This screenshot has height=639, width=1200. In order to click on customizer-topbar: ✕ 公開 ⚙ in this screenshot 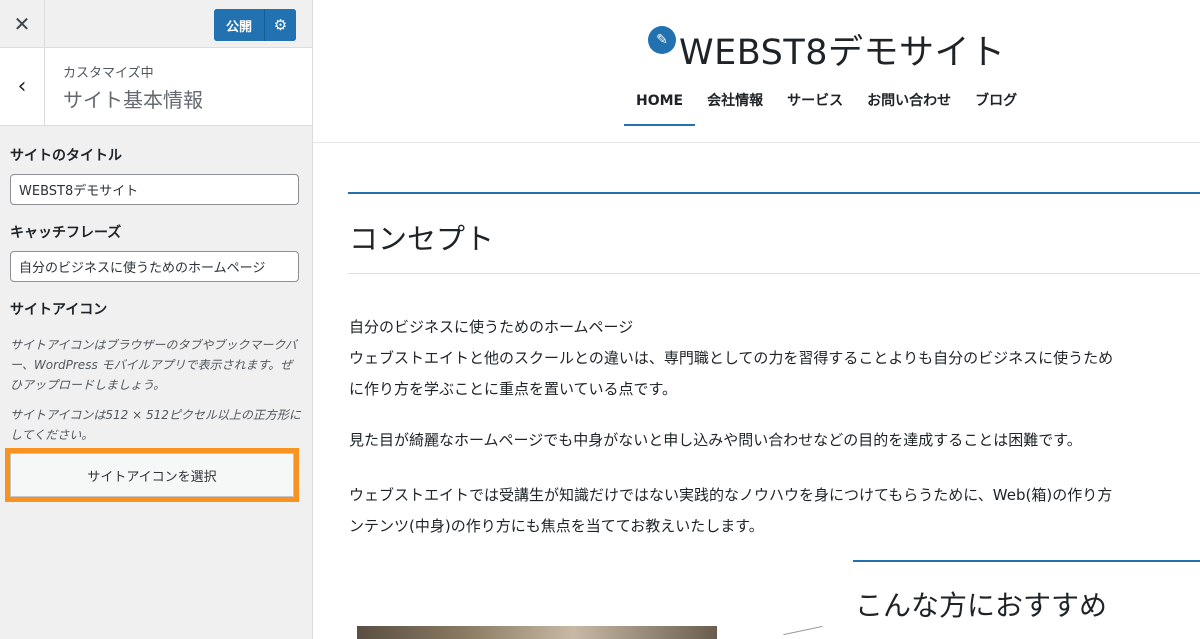, I will do `click(156, 24)`.